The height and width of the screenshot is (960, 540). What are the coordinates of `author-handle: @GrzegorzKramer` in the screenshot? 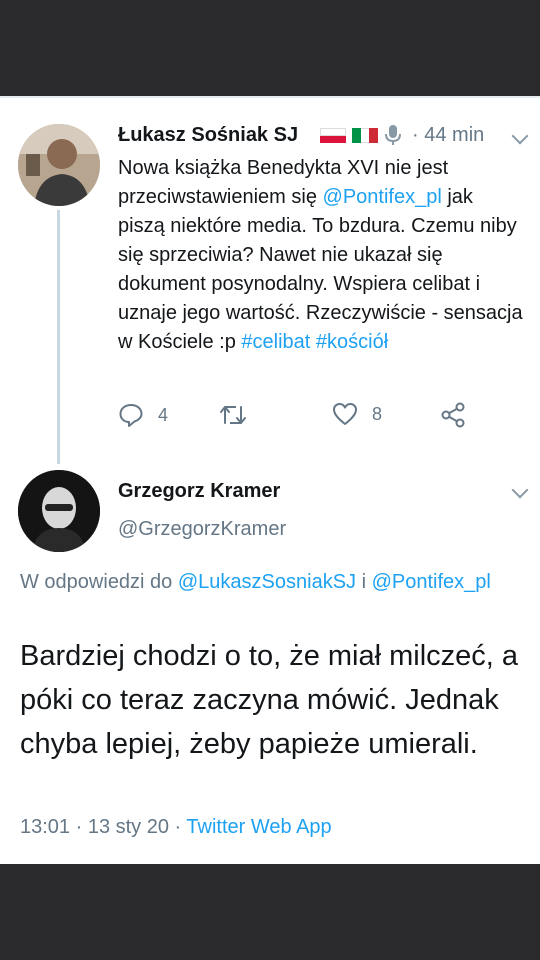 It's located at (202, 529).